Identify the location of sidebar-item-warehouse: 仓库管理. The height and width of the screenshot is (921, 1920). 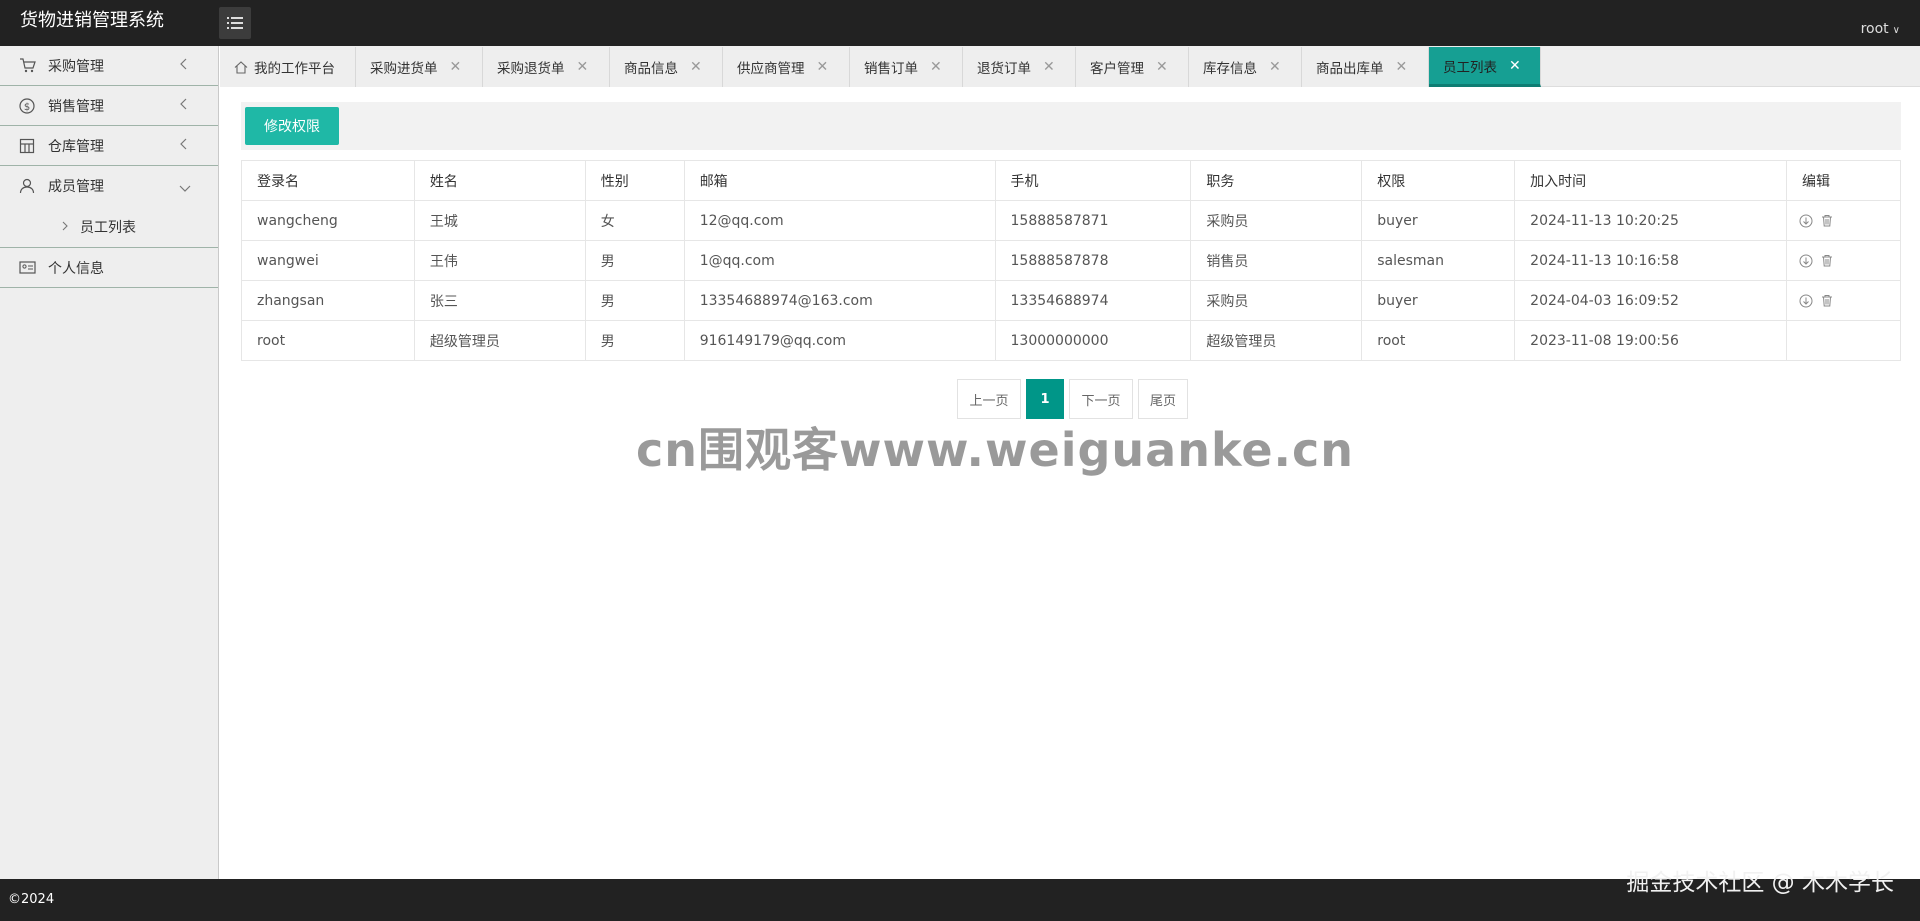
(109, 146).